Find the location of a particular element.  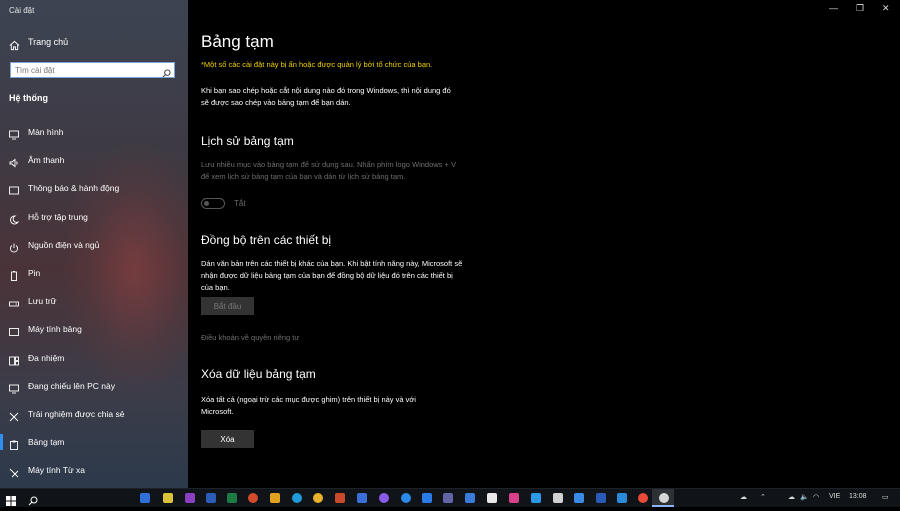

sidebar-item-label: Nguồn điện và ngủ is located at coordinates (64, 244).